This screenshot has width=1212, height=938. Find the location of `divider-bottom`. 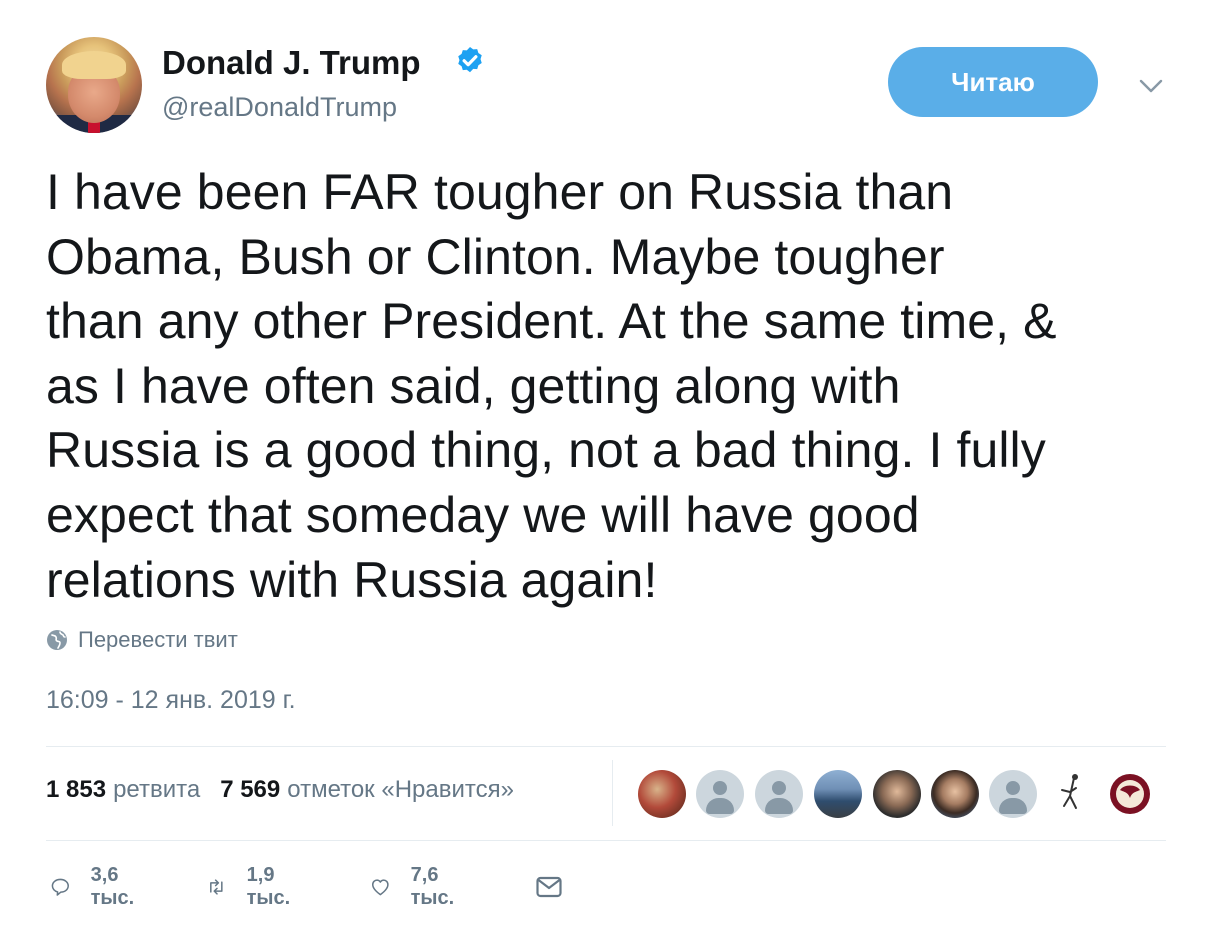

divider-bottom is located at coordinates (606, 840).